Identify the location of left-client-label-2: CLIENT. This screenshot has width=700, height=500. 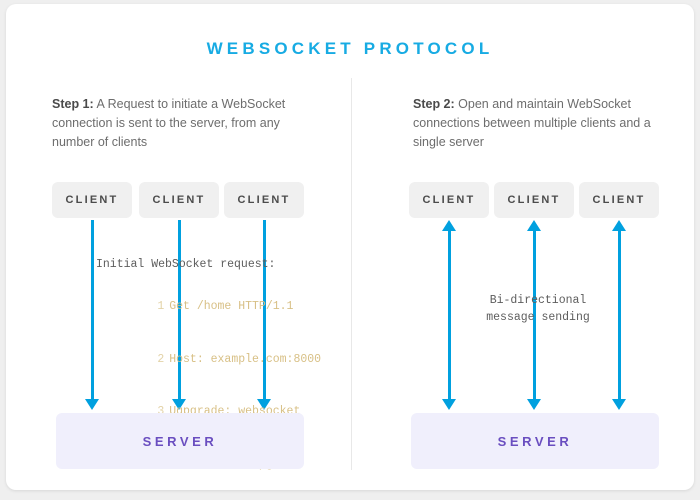
(179, 200).